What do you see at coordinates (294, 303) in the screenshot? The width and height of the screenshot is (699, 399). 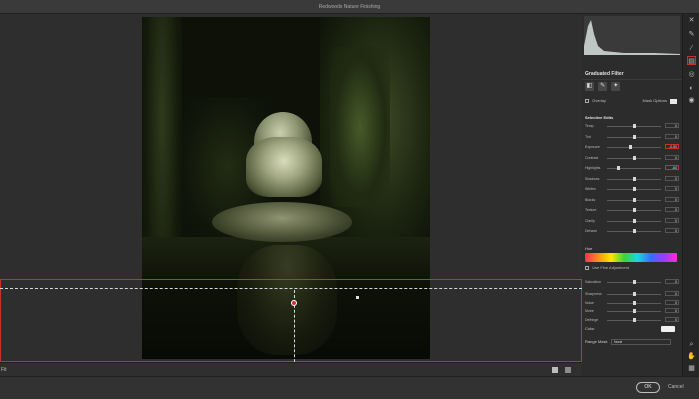 I see `filter-pin` at bounding box center [294, 303].